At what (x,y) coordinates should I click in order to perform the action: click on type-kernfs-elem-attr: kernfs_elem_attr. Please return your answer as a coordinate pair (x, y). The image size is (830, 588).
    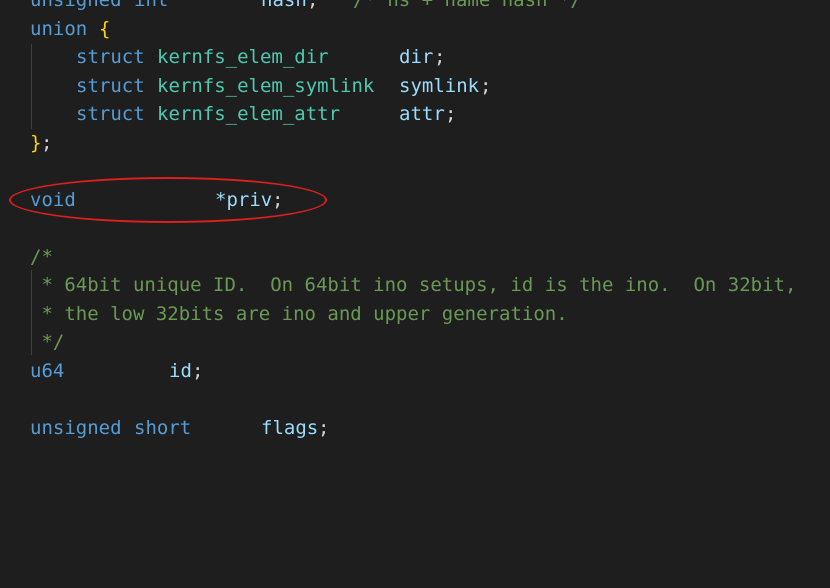
    Looking at the image, I should click on (249, 114).